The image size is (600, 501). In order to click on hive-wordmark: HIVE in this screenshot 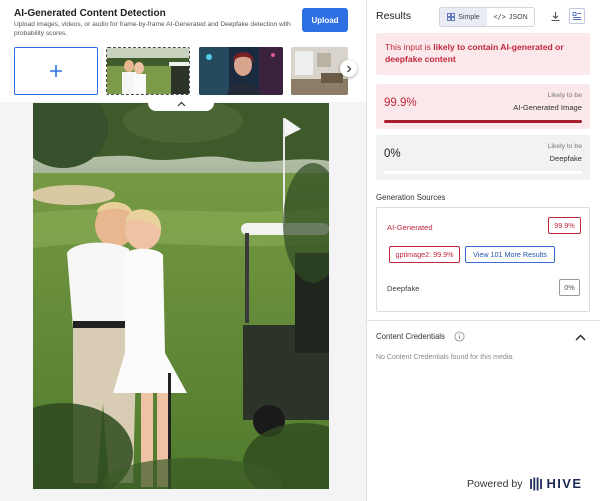, I will do `click(564, 483)`.